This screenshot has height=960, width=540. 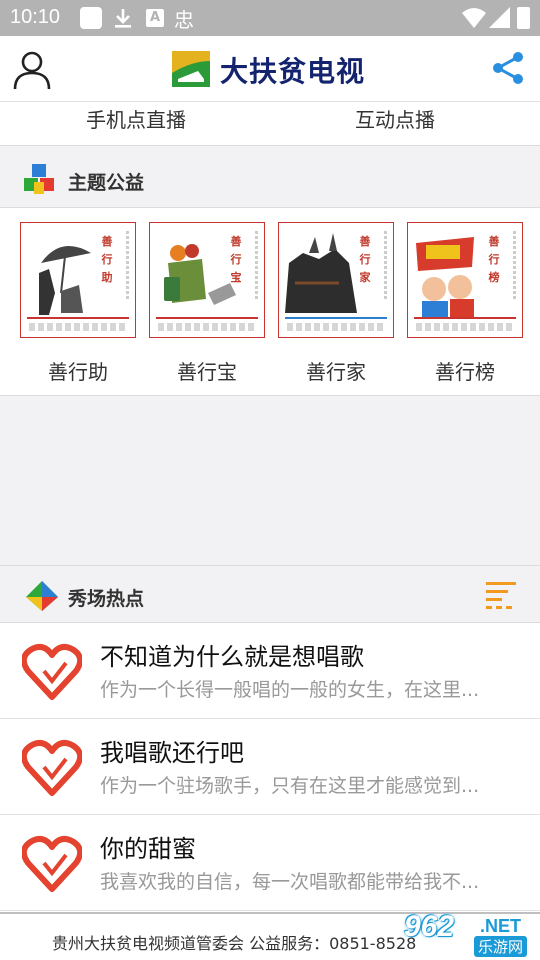 What do you see at coordinates (365, 259) in the screenshot?
I see `welfare-poster-title: 善行家` at bounding box center [365, 259].